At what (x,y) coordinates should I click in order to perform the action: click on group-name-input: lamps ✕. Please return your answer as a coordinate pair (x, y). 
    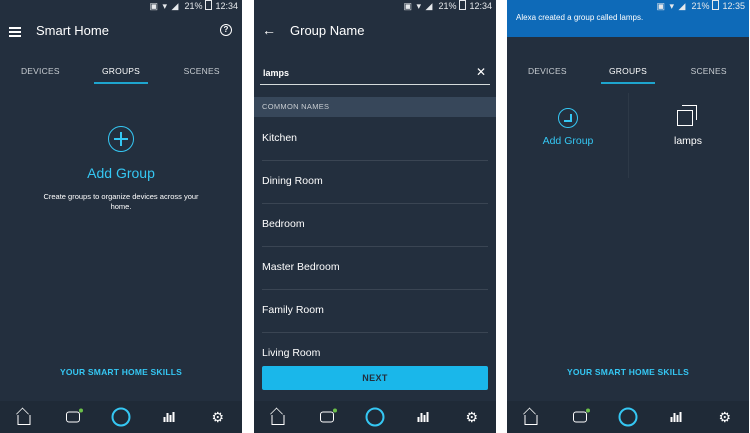
    Looking at the image, I should click on (375, 72).